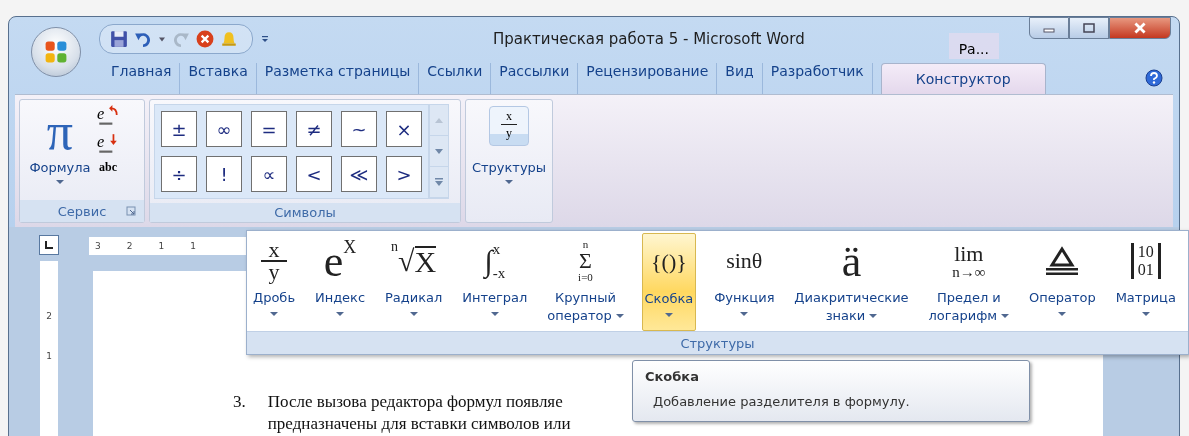 The image size is (1189, 436). Describe the element at coordinates (205, 39) in the screenshot. I see `close-circle-icon` at that location.